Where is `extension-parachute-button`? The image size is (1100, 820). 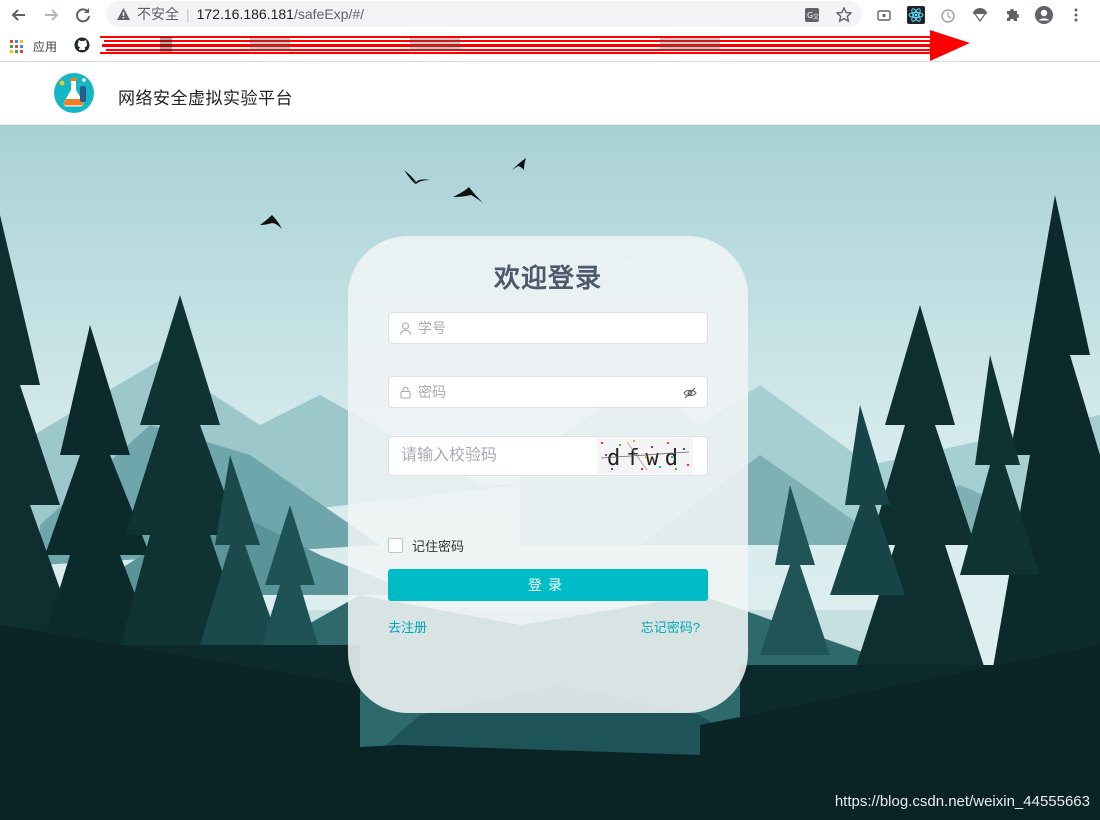 extension-parachute-button is located at coordinates (980, 15).